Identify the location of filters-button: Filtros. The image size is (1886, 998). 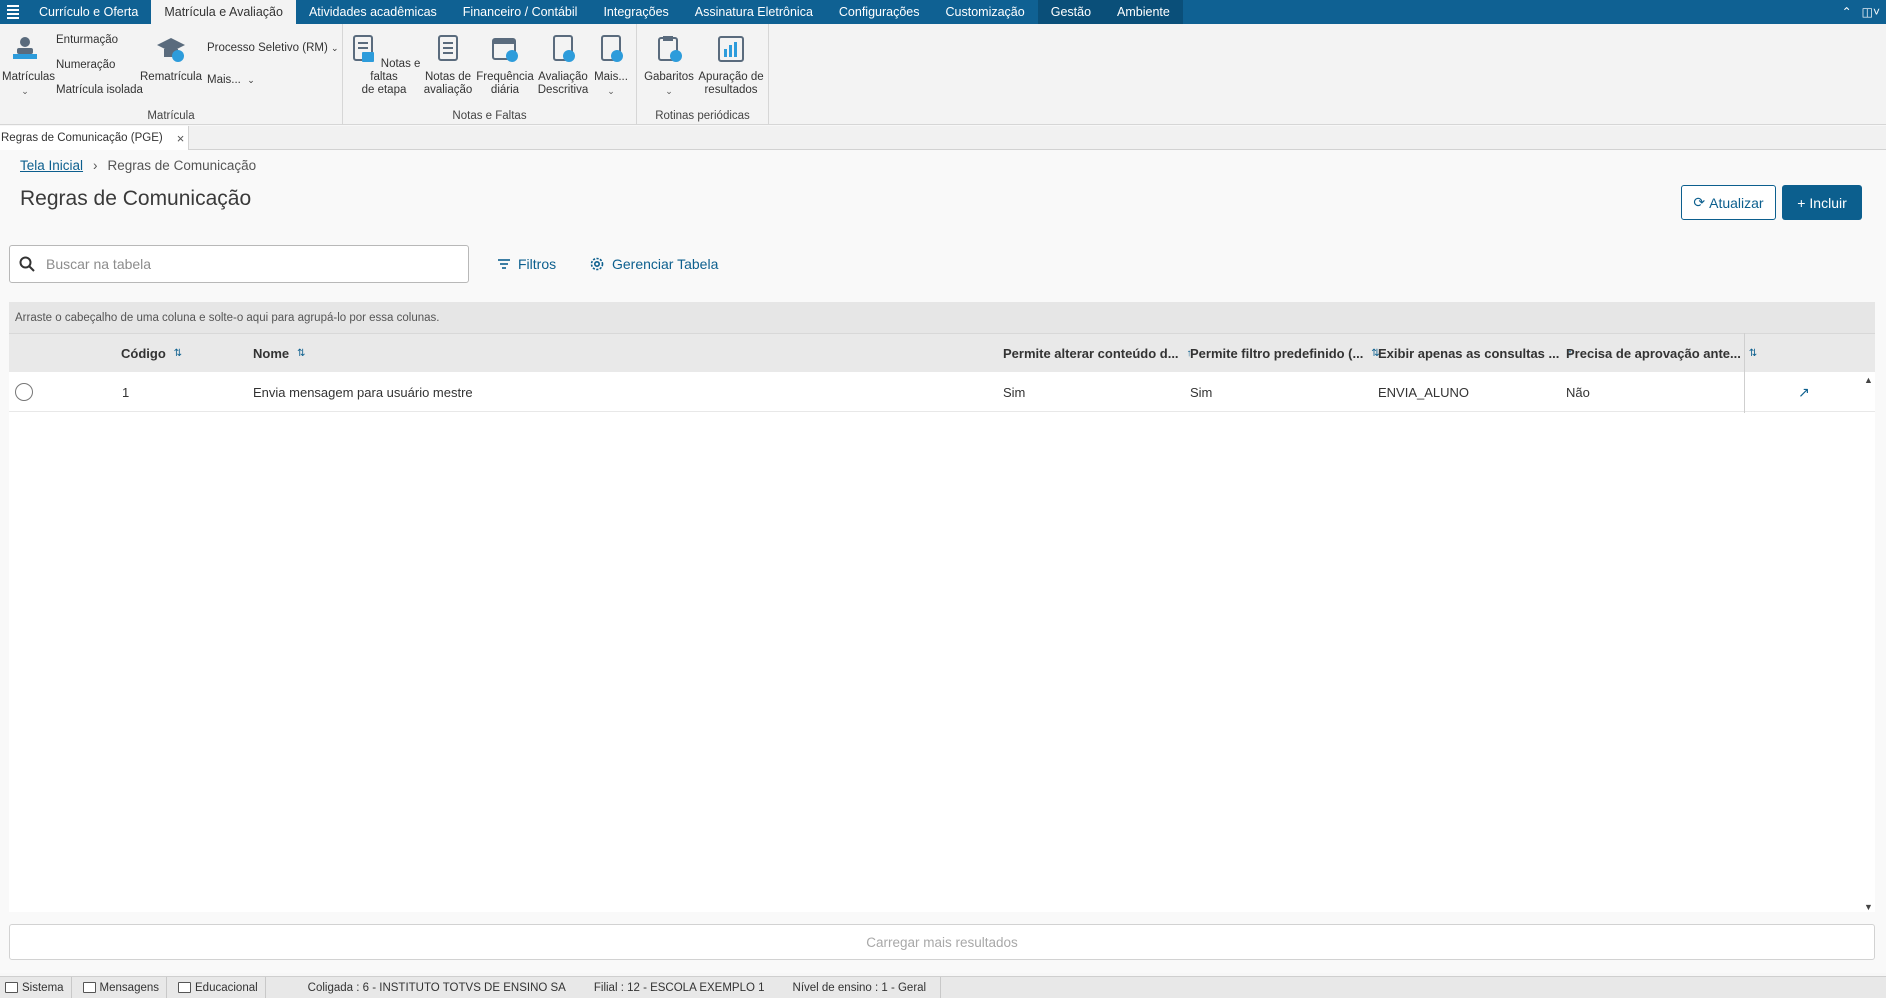
(526, 264).